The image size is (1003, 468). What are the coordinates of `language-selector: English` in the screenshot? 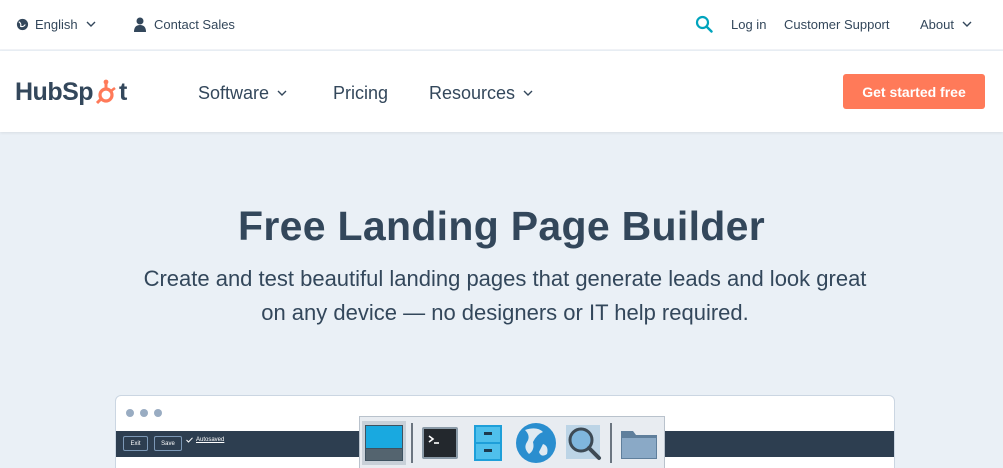 It's located at (56, 24).